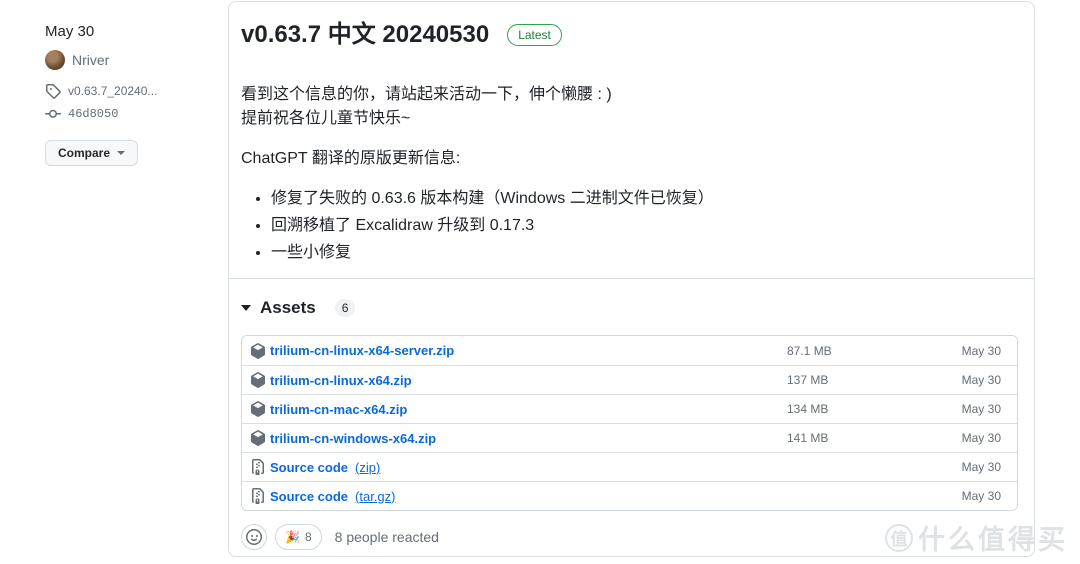 This screenshot has width=1080, height=564. I want to click on intro-line-2: 提前祝各位儿童节快乐~, so click(326, 118).